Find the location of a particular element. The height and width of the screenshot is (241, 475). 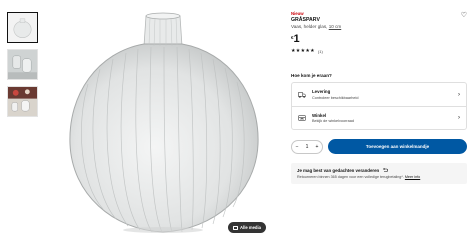

all-media-label: Alle media is located at coordinates (250, 227).